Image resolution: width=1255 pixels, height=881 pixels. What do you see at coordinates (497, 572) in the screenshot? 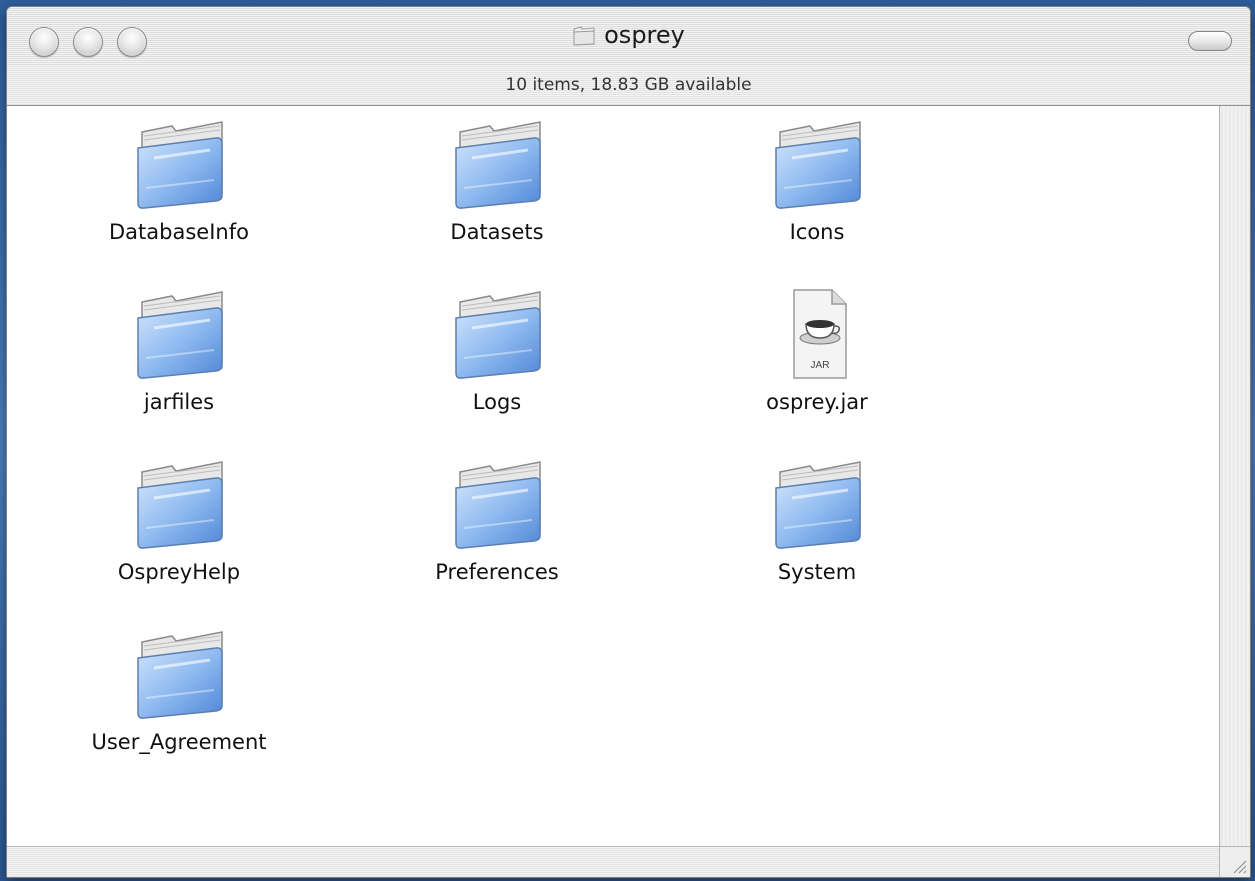
I see `item-label: Preferences` at bounding box center [497, 572].